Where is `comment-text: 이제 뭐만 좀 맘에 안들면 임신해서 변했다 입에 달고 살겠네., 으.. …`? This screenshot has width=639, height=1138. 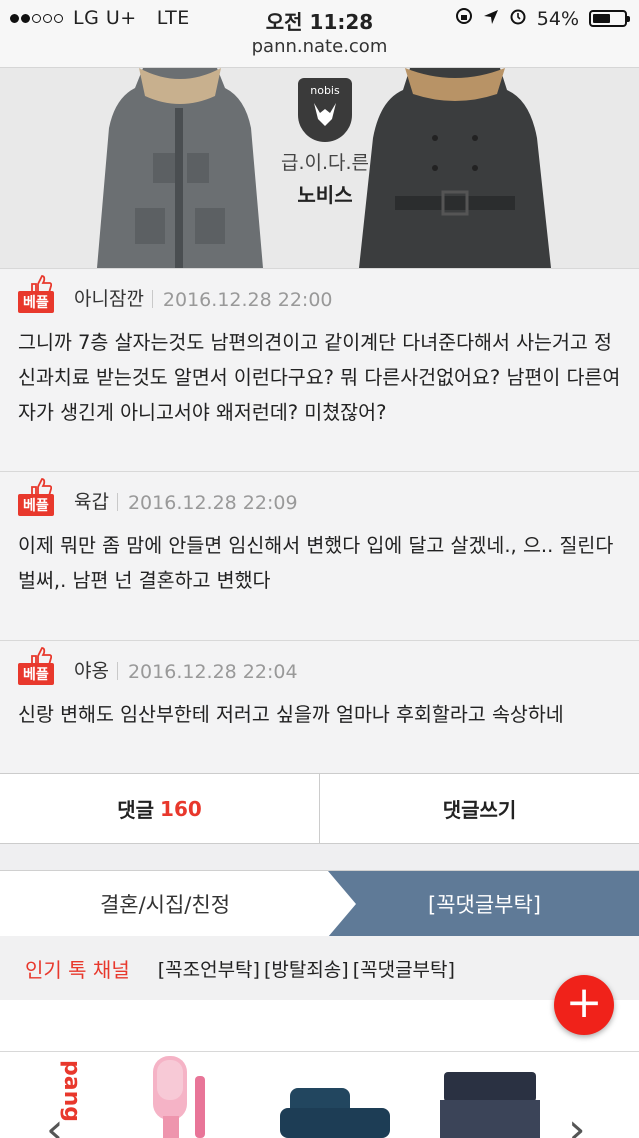
comment-text: 이제 뭐만 좀 맘에 안들면 임신해서 변했다 입에 달고 살겠네., 으.. … is located at coordinates (316, 563).